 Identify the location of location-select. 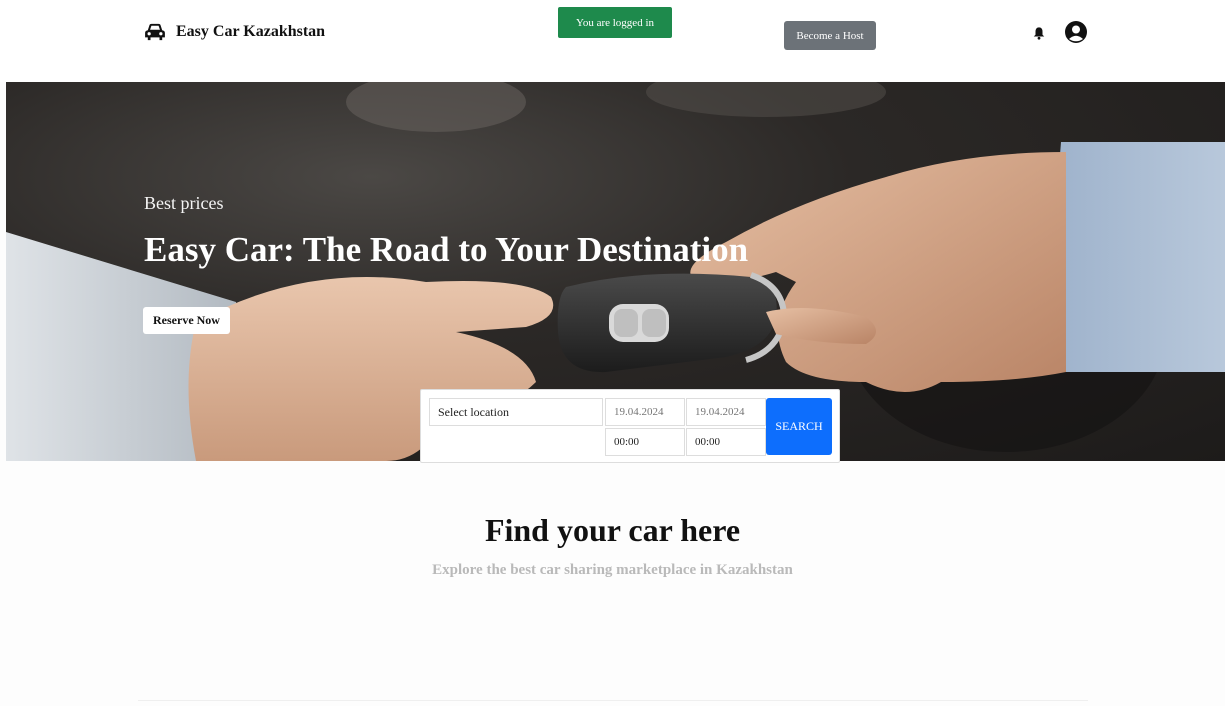
(516, 412).